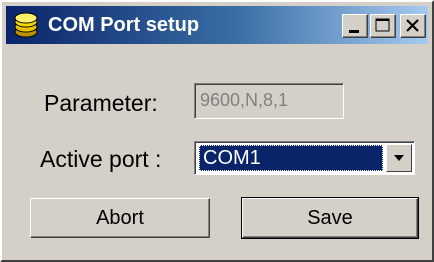 This screenshot has width=434, height=262. What do you see at coordinates (217, 25) in the screenshot?
I see `title-bar: COM Port setup` at bounding box center [217, 25].